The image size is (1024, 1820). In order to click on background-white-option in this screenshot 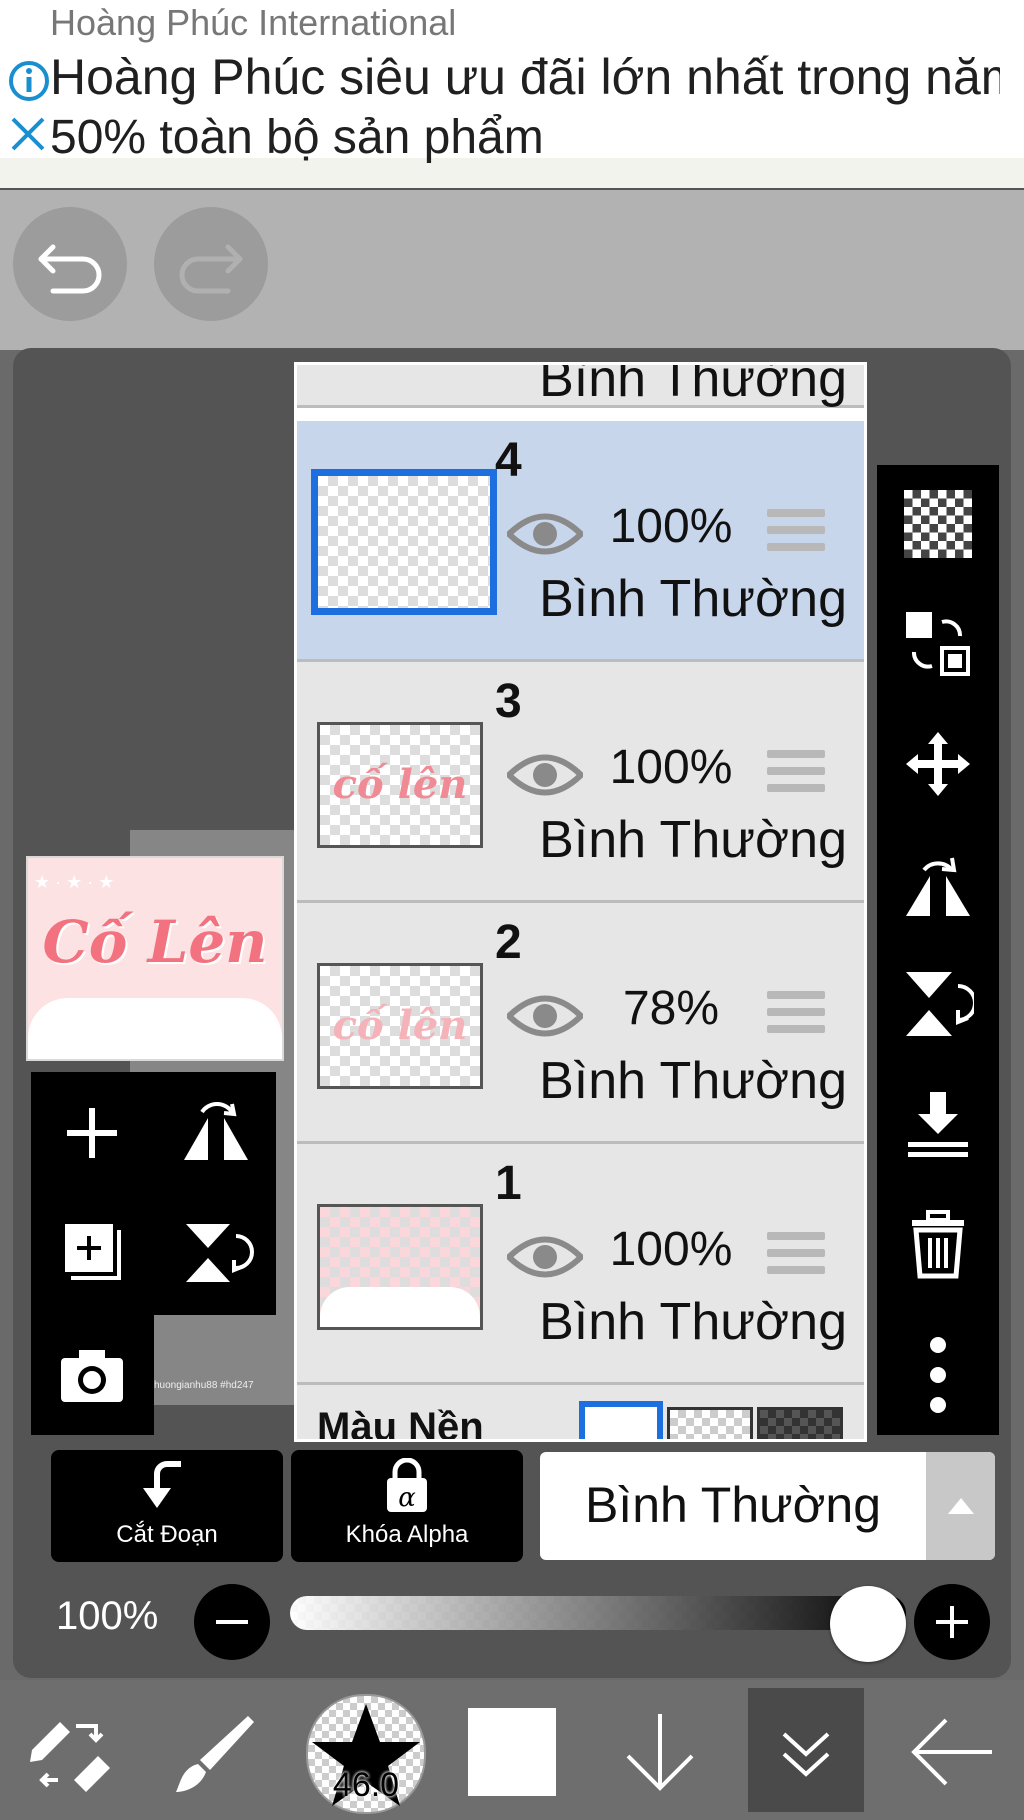, I will do `click(621, 1420)`.